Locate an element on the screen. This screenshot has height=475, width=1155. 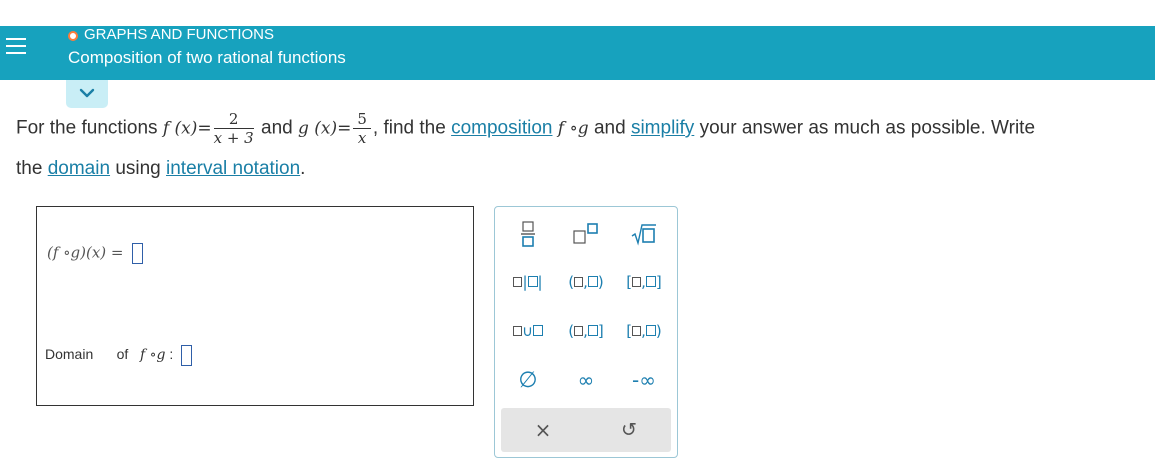
find-text: find the is located at coordinates (414, 128).